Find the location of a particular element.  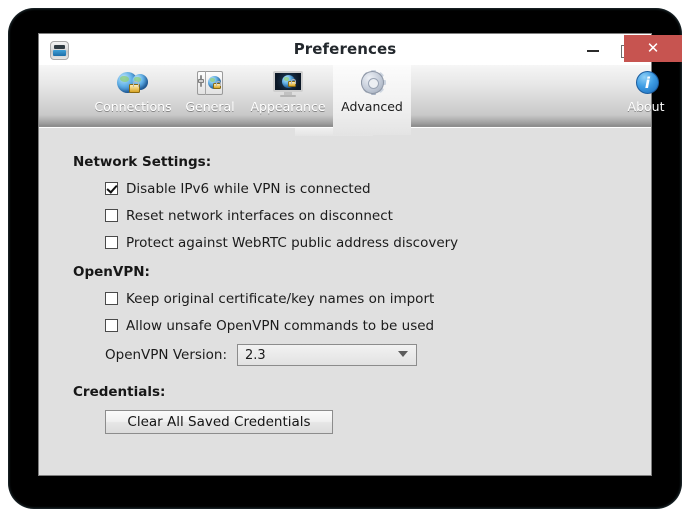

checkbox-row-disable-ipv6: Disable IPv6 while VPN is connected is located at coordinates (378, 188).